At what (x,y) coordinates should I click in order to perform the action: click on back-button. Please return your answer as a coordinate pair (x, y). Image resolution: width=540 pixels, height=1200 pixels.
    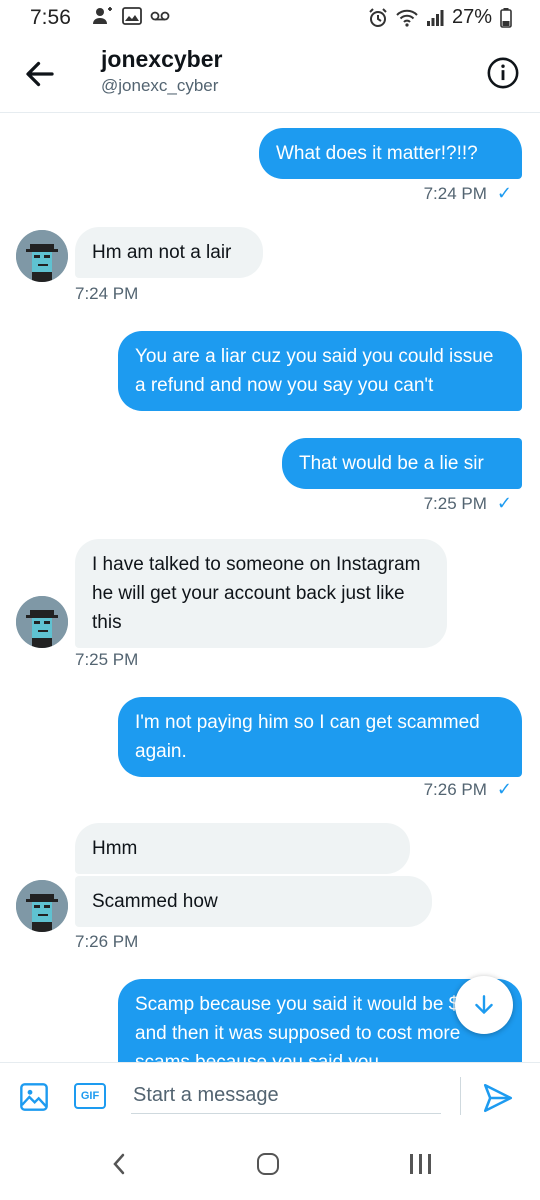
    Looking at the image, I should click on (40, 74).